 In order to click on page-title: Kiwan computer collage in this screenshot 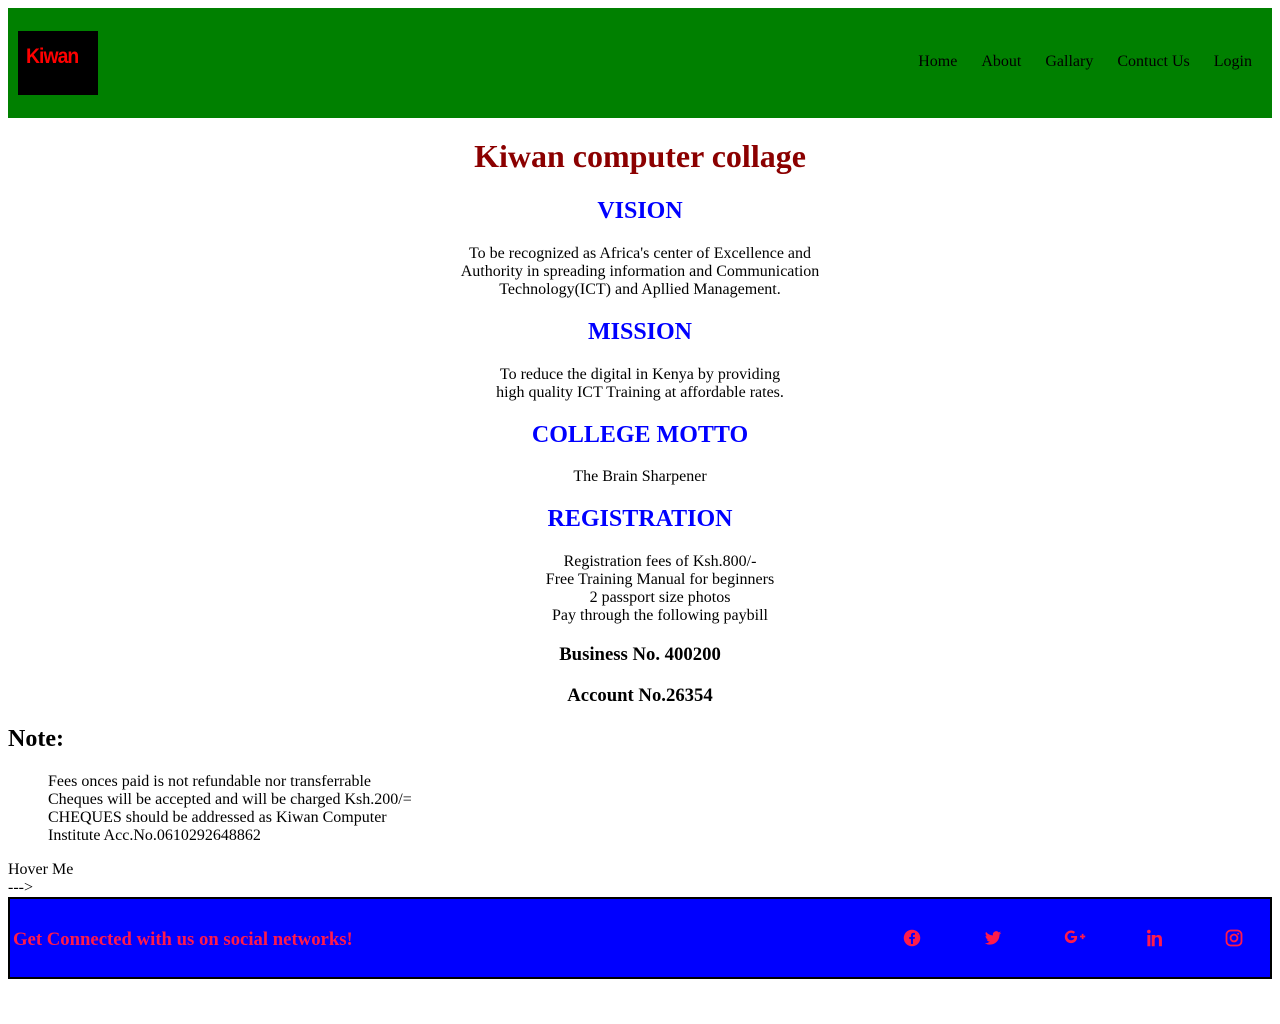, I will do `click(640, 156)`.